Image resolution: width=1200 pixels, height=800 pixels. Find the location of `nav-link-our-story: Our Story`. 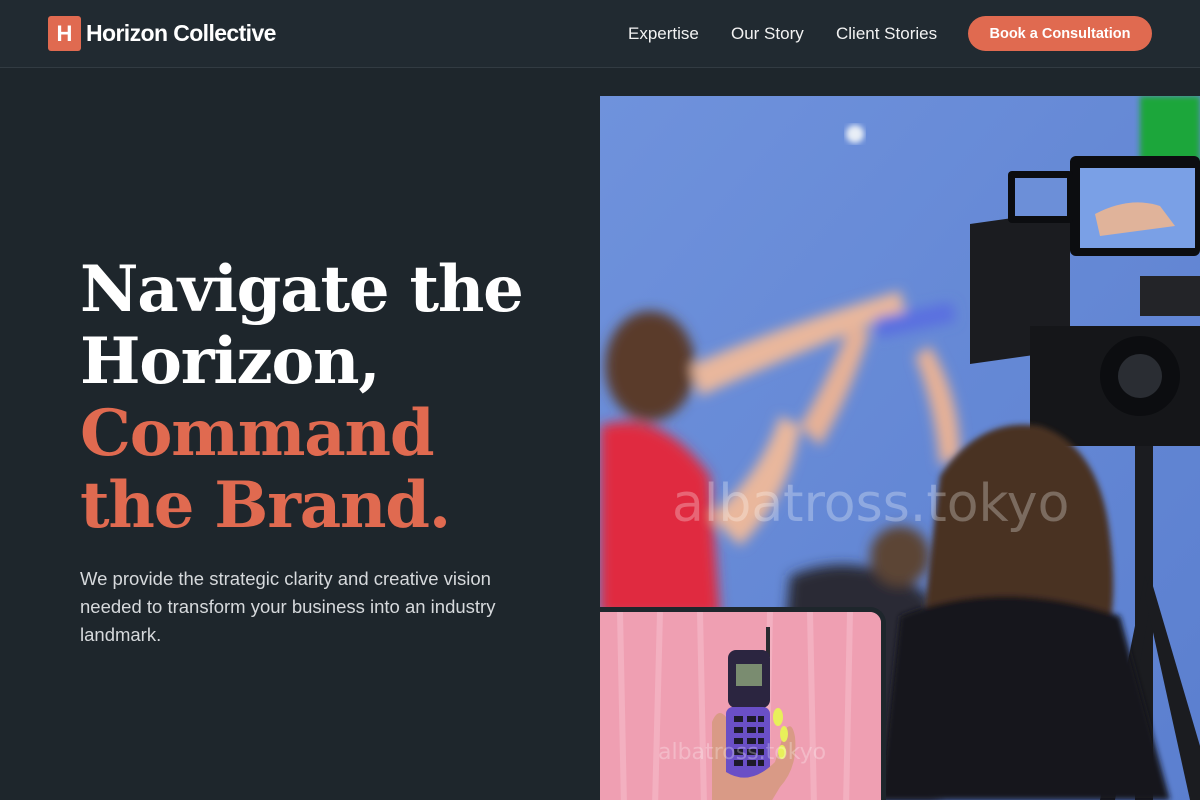

nav-link-our-story: Our Story is located at coordinates (767, 34).